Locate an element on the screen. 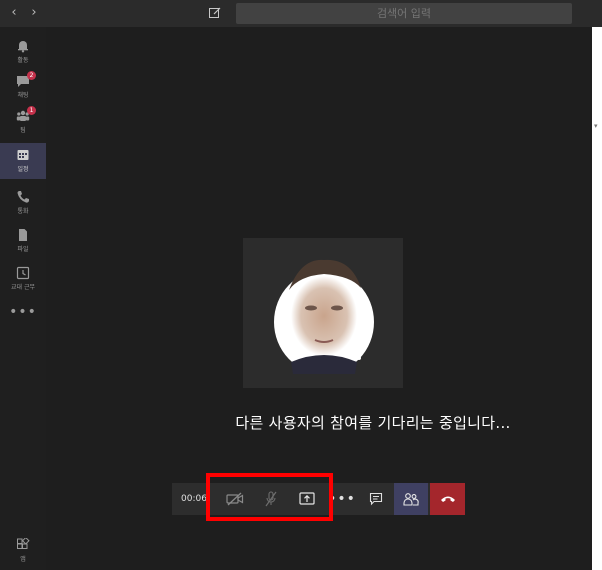 This screenshot has width=602, height=570. sidebar-item-calls: 통화 is located at coordinates (23, 203).